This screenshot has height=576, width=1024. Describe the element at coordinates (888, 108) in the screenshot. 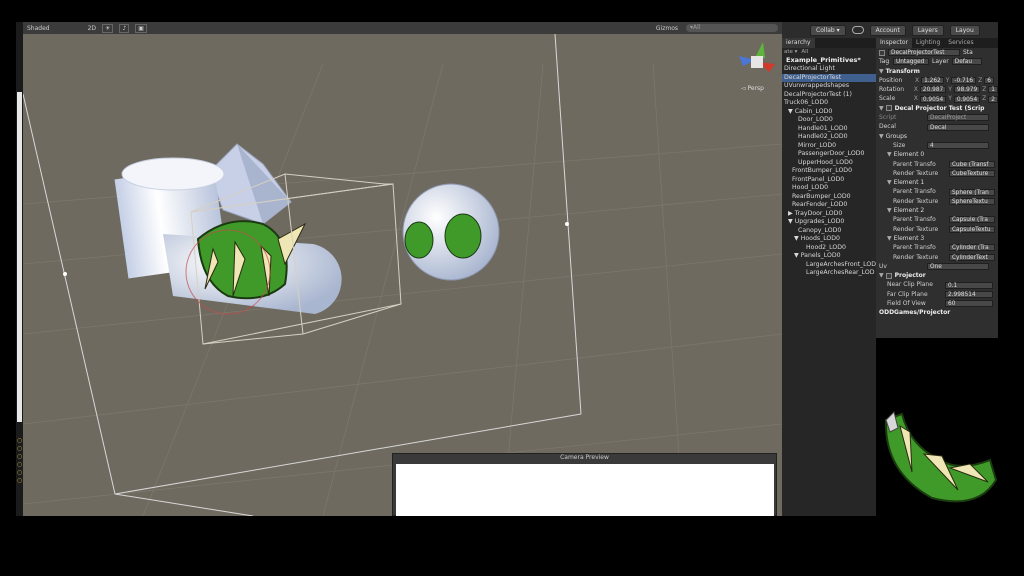

I see `component-enabled-checkbox` at that location.